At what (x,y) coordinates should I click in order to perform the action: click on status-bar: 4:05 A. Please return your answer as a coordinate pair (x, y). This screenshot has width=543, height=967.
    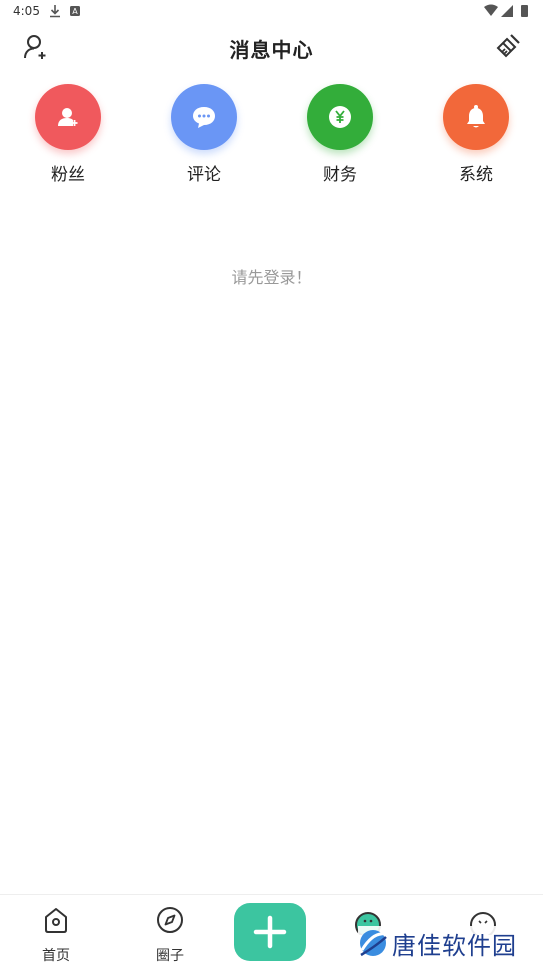
    Looking at the image, I should click on (271, 12).